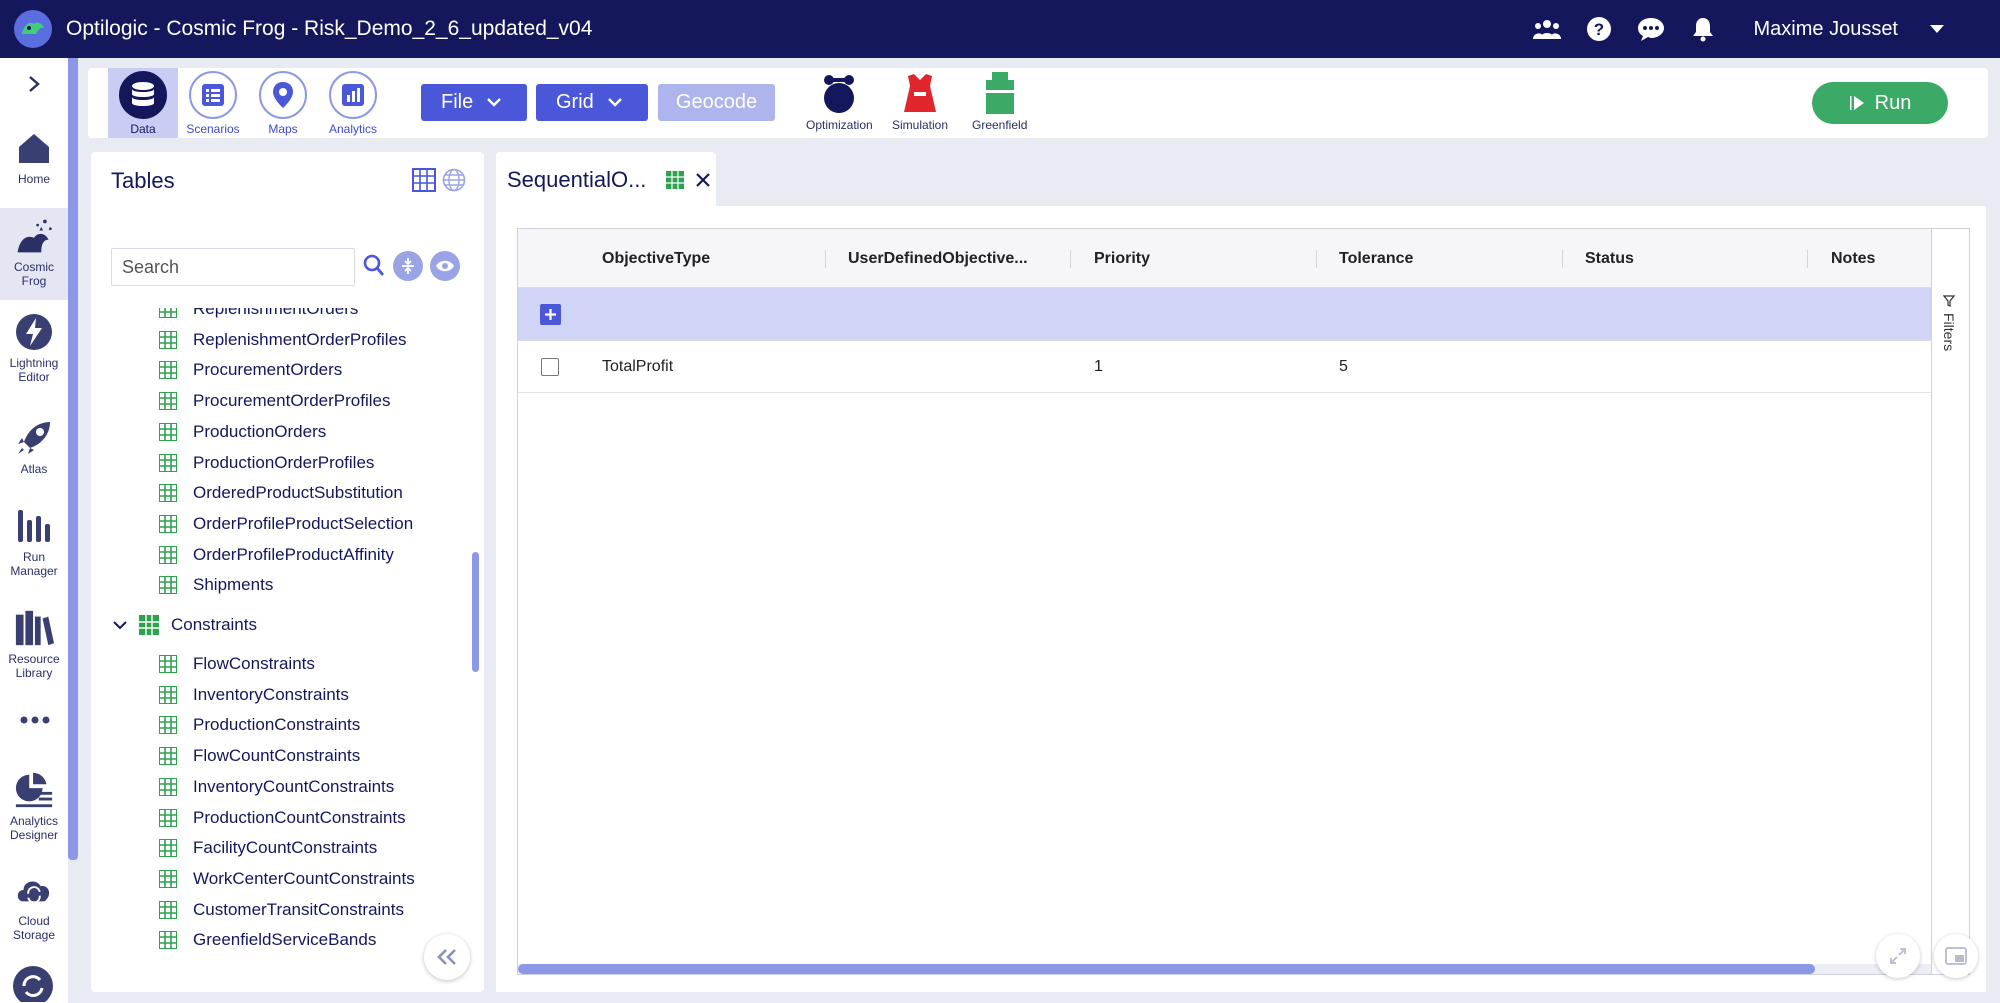 The image size is (2000, 1003). What do you see at coordinates (474, 102) in the screenshot?
I see `file-menu-button: File` at bounding box center [474, 102].